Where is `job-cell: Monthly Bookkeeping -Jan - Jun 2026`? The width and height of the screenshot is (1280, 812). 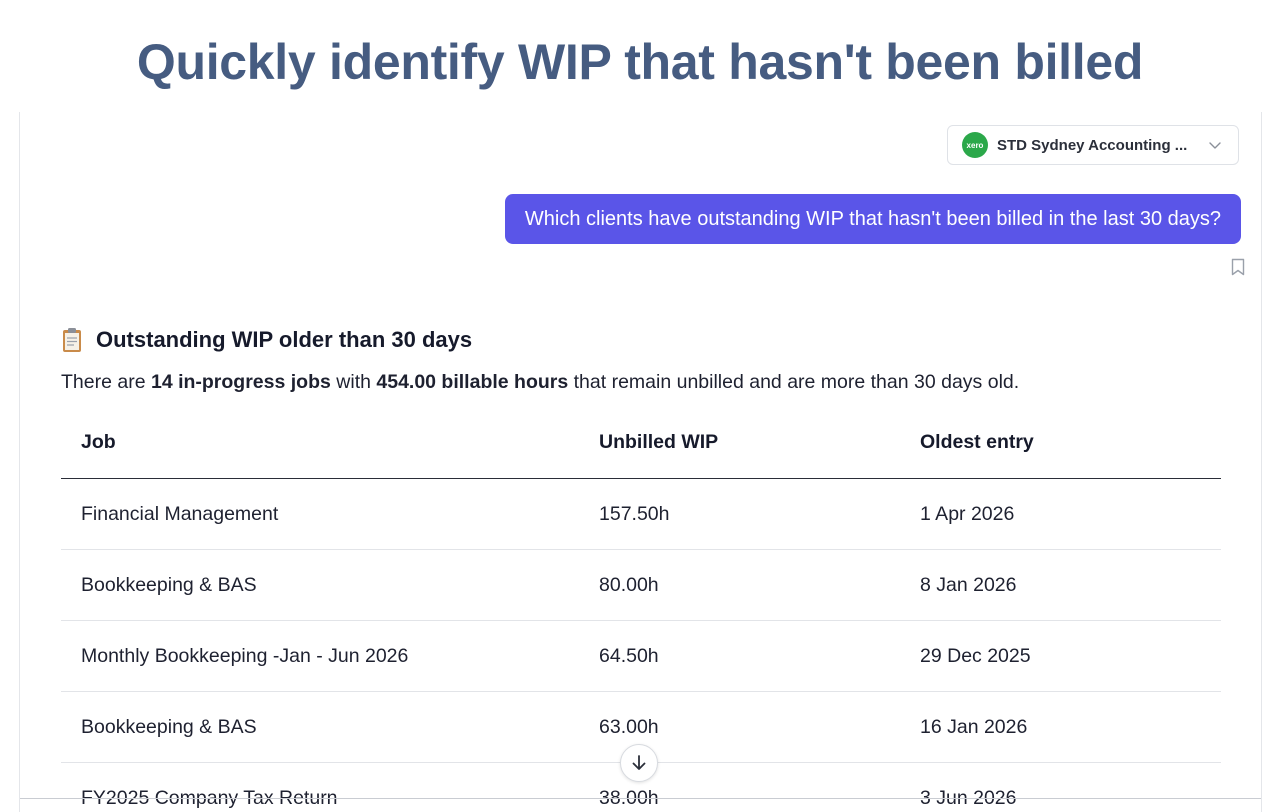
job-cell: Monthly Bookkeeping -Jan - Jun 2026 is located at coordinates (320, 656).